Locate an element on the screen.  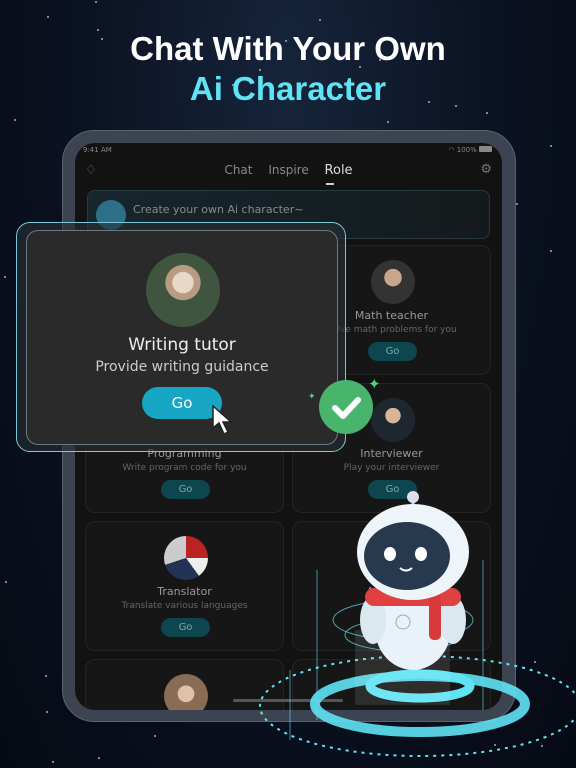
headline-line2: Ai Character is located at coordinates (288, 88).